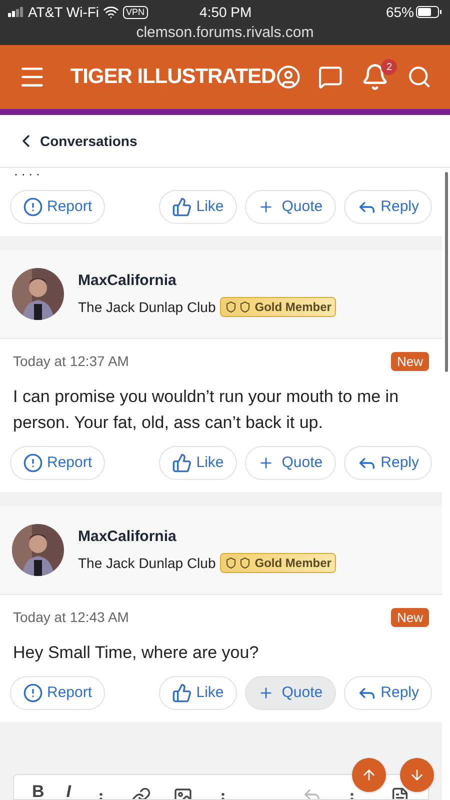 The width and height of the screenshot is (450, 800). What do you see at coordinates (69, 792) in the screenshot?
I see `italic-button: I` at bounding box center [69, 792].